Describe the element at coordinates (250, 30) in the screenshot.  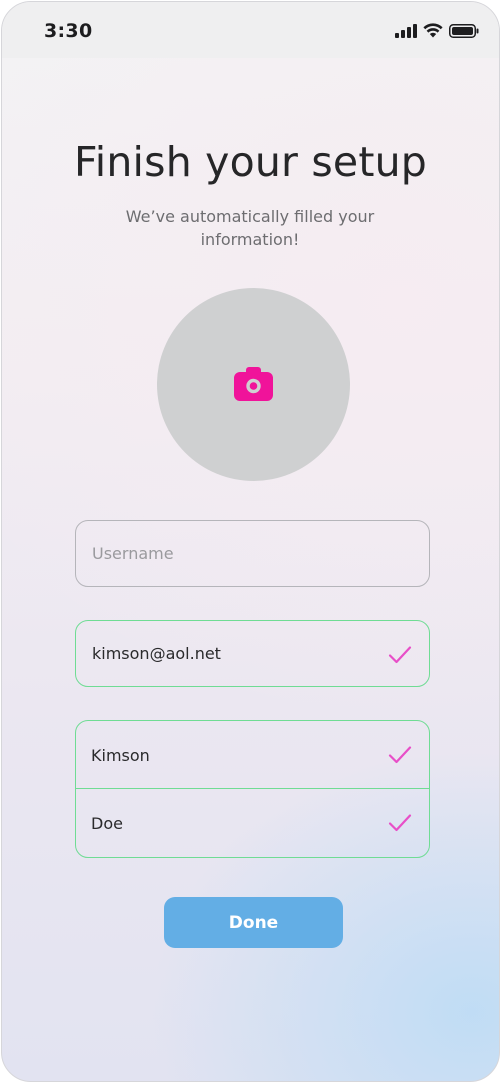
I see `status-bar: 3:30` at that location.